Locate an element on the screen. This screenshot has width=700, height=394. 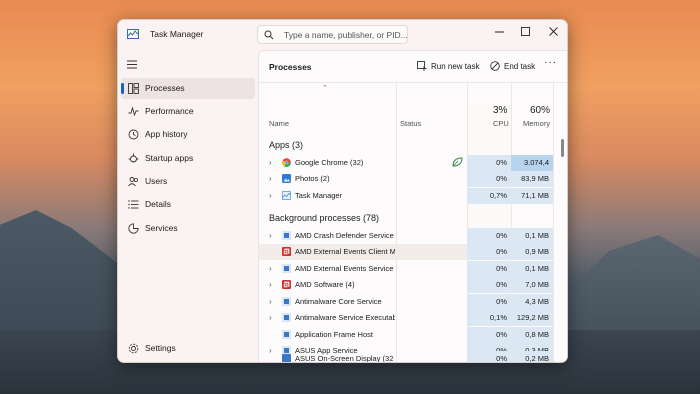
vertical-scrollbar is located at coordinates (562, 148).